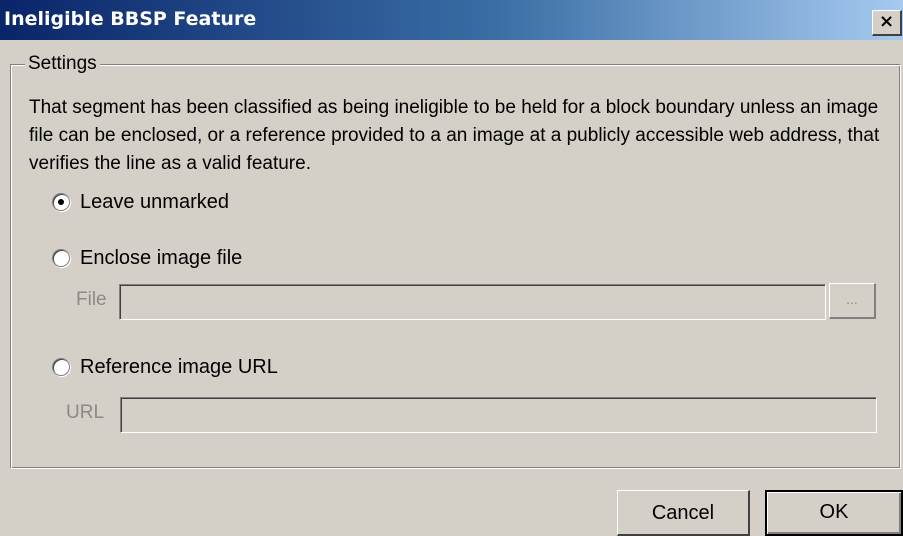  What do you see at coordinates (154, 202) in the screenshot?
I see `radio-label-leave-unmarked: Leave unmarked` at bounding box center [154, 202].